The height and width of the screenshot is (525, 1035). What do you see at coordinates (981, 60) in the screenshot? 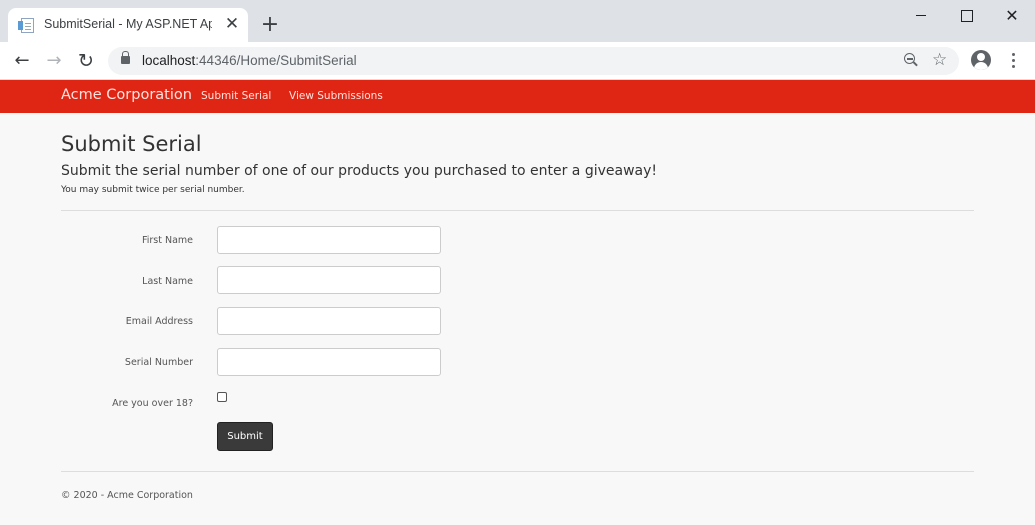
I see `profile-avatar-icon` at bounding box center [981, 60].